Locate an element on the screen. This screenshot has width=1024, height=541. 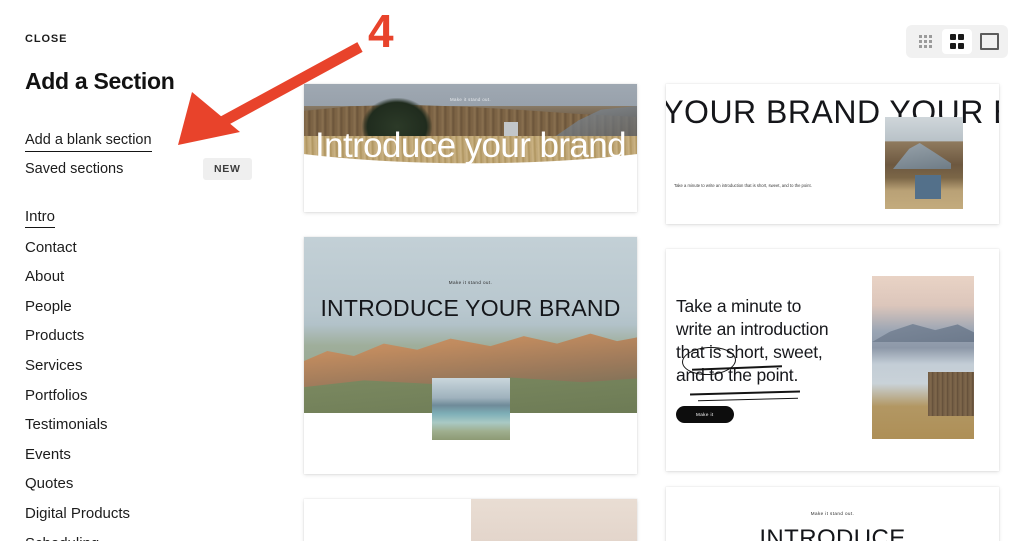
card-4-underline-annotation is located at coordinates (748, 399).